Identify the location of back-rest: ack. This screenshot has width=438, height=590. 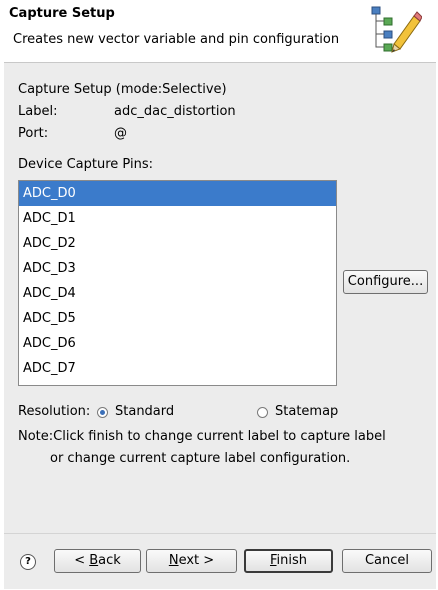
(109, 560).